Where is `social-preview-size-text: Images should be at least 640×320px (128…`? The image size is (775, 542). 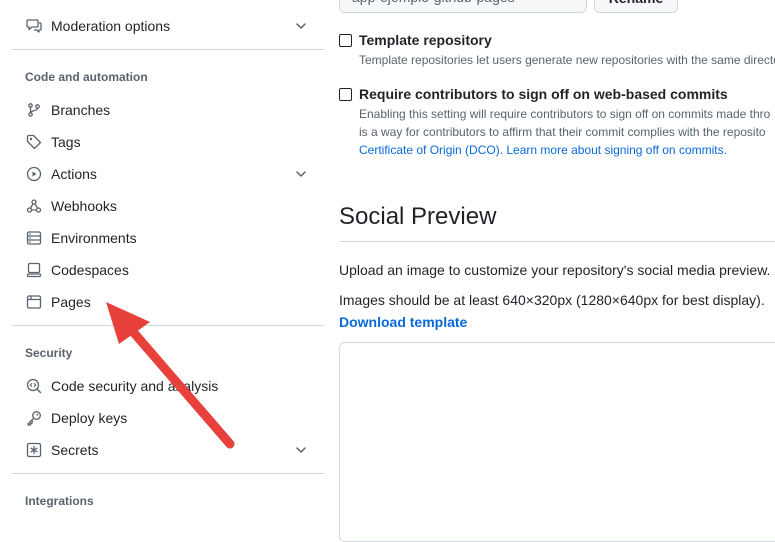 social-preview-size-text: Images should be at least 640×320px (128… is located at coordinates (552, 300).